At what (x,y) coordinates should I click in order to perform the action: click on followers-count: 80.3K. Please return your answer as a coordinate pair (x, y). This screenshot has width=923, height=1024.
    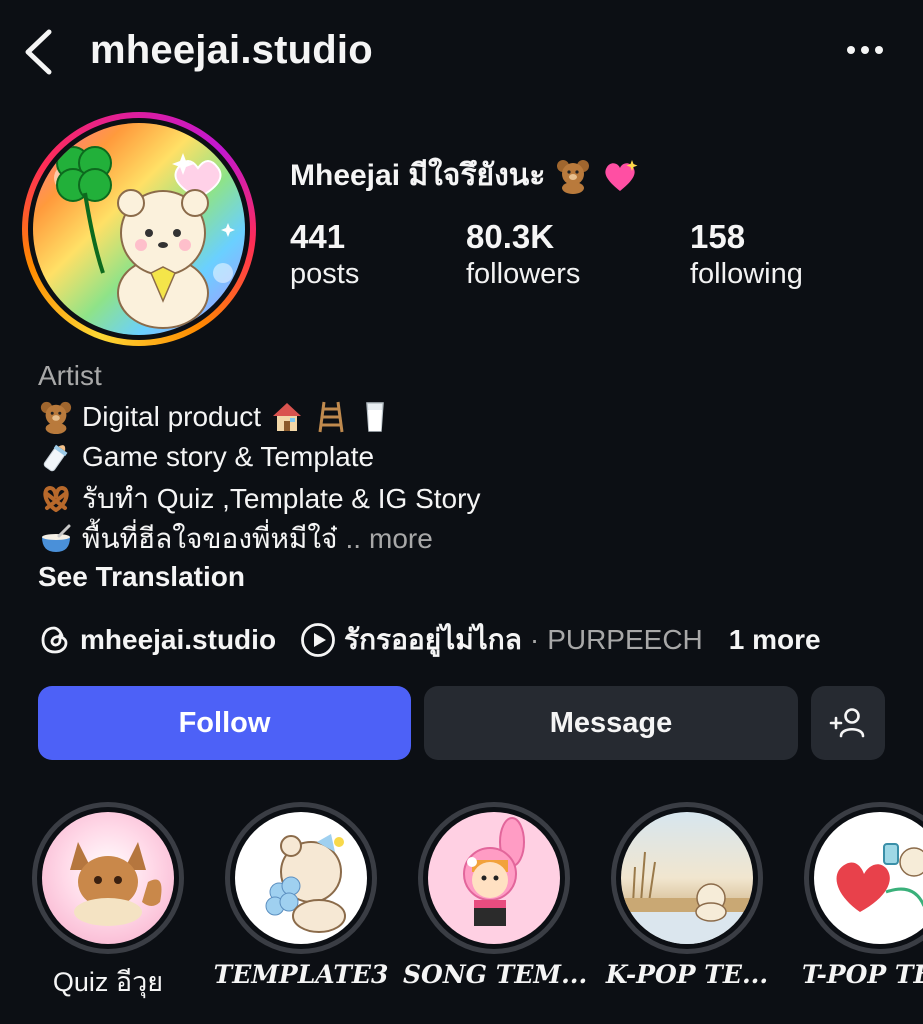
    Looking at the image, I should click on (510, 236).